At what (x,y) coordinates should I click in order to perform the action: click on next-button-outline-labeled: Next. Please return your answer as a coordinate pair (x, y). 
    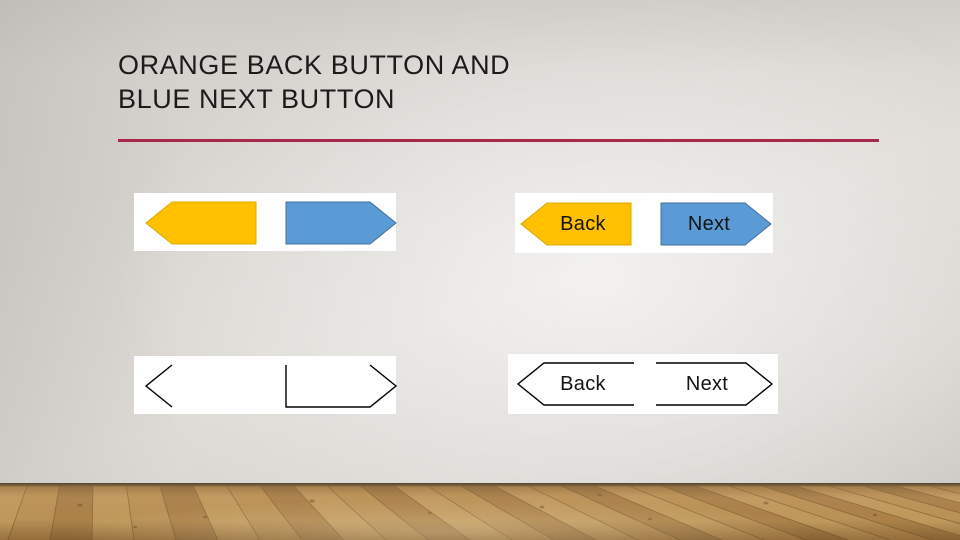
    Looking at the image, I should click on (715, 384).